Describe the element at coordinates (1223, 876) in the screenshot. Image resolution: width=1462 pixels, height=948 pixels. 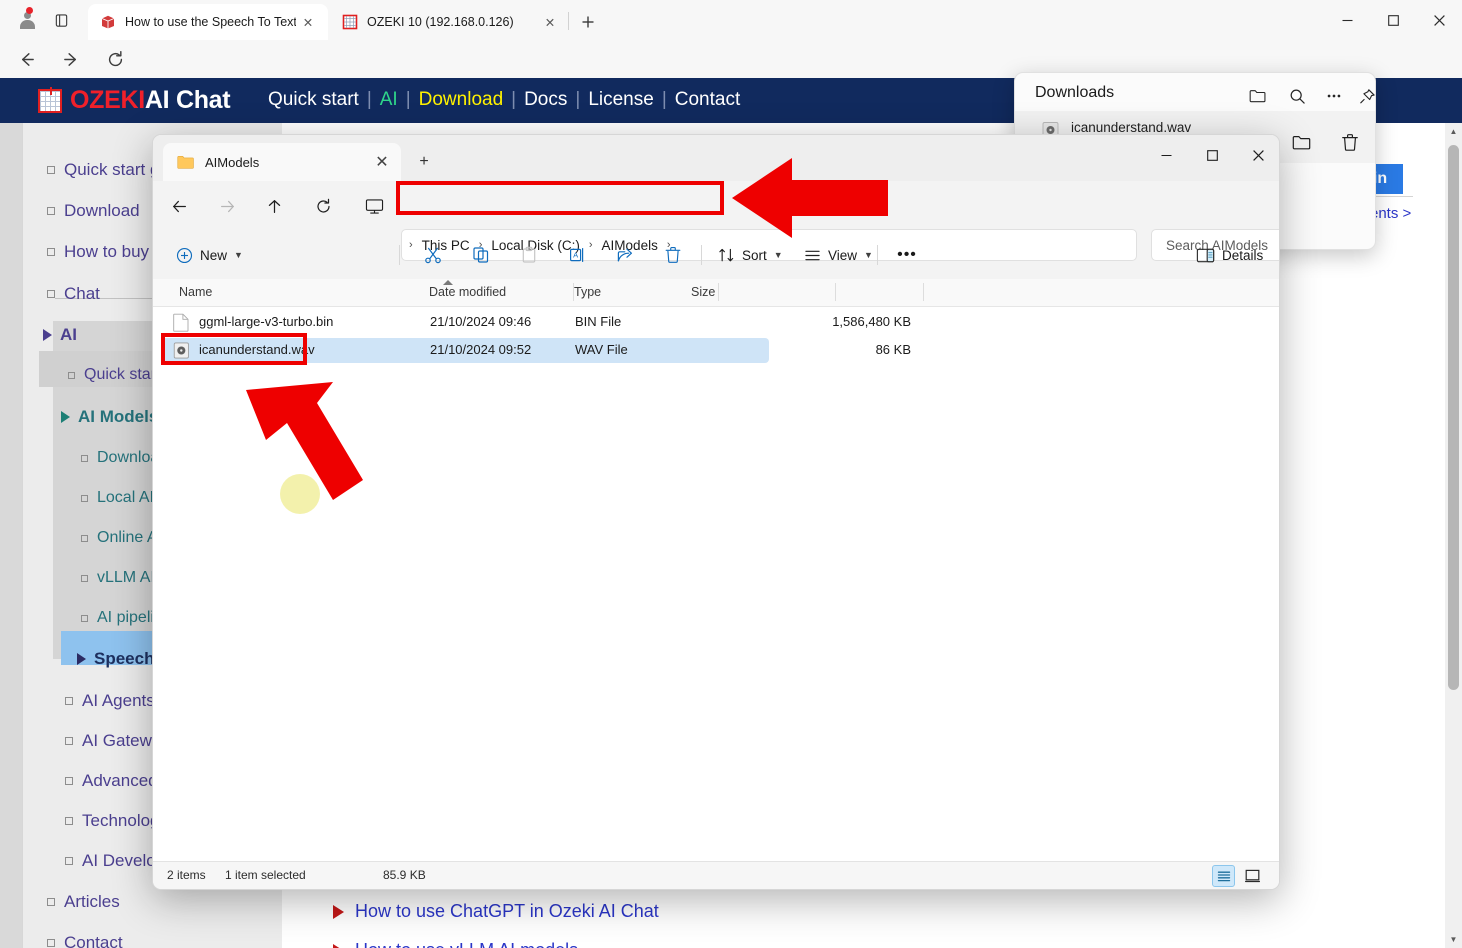
I see `details-view-toggle` at that location.